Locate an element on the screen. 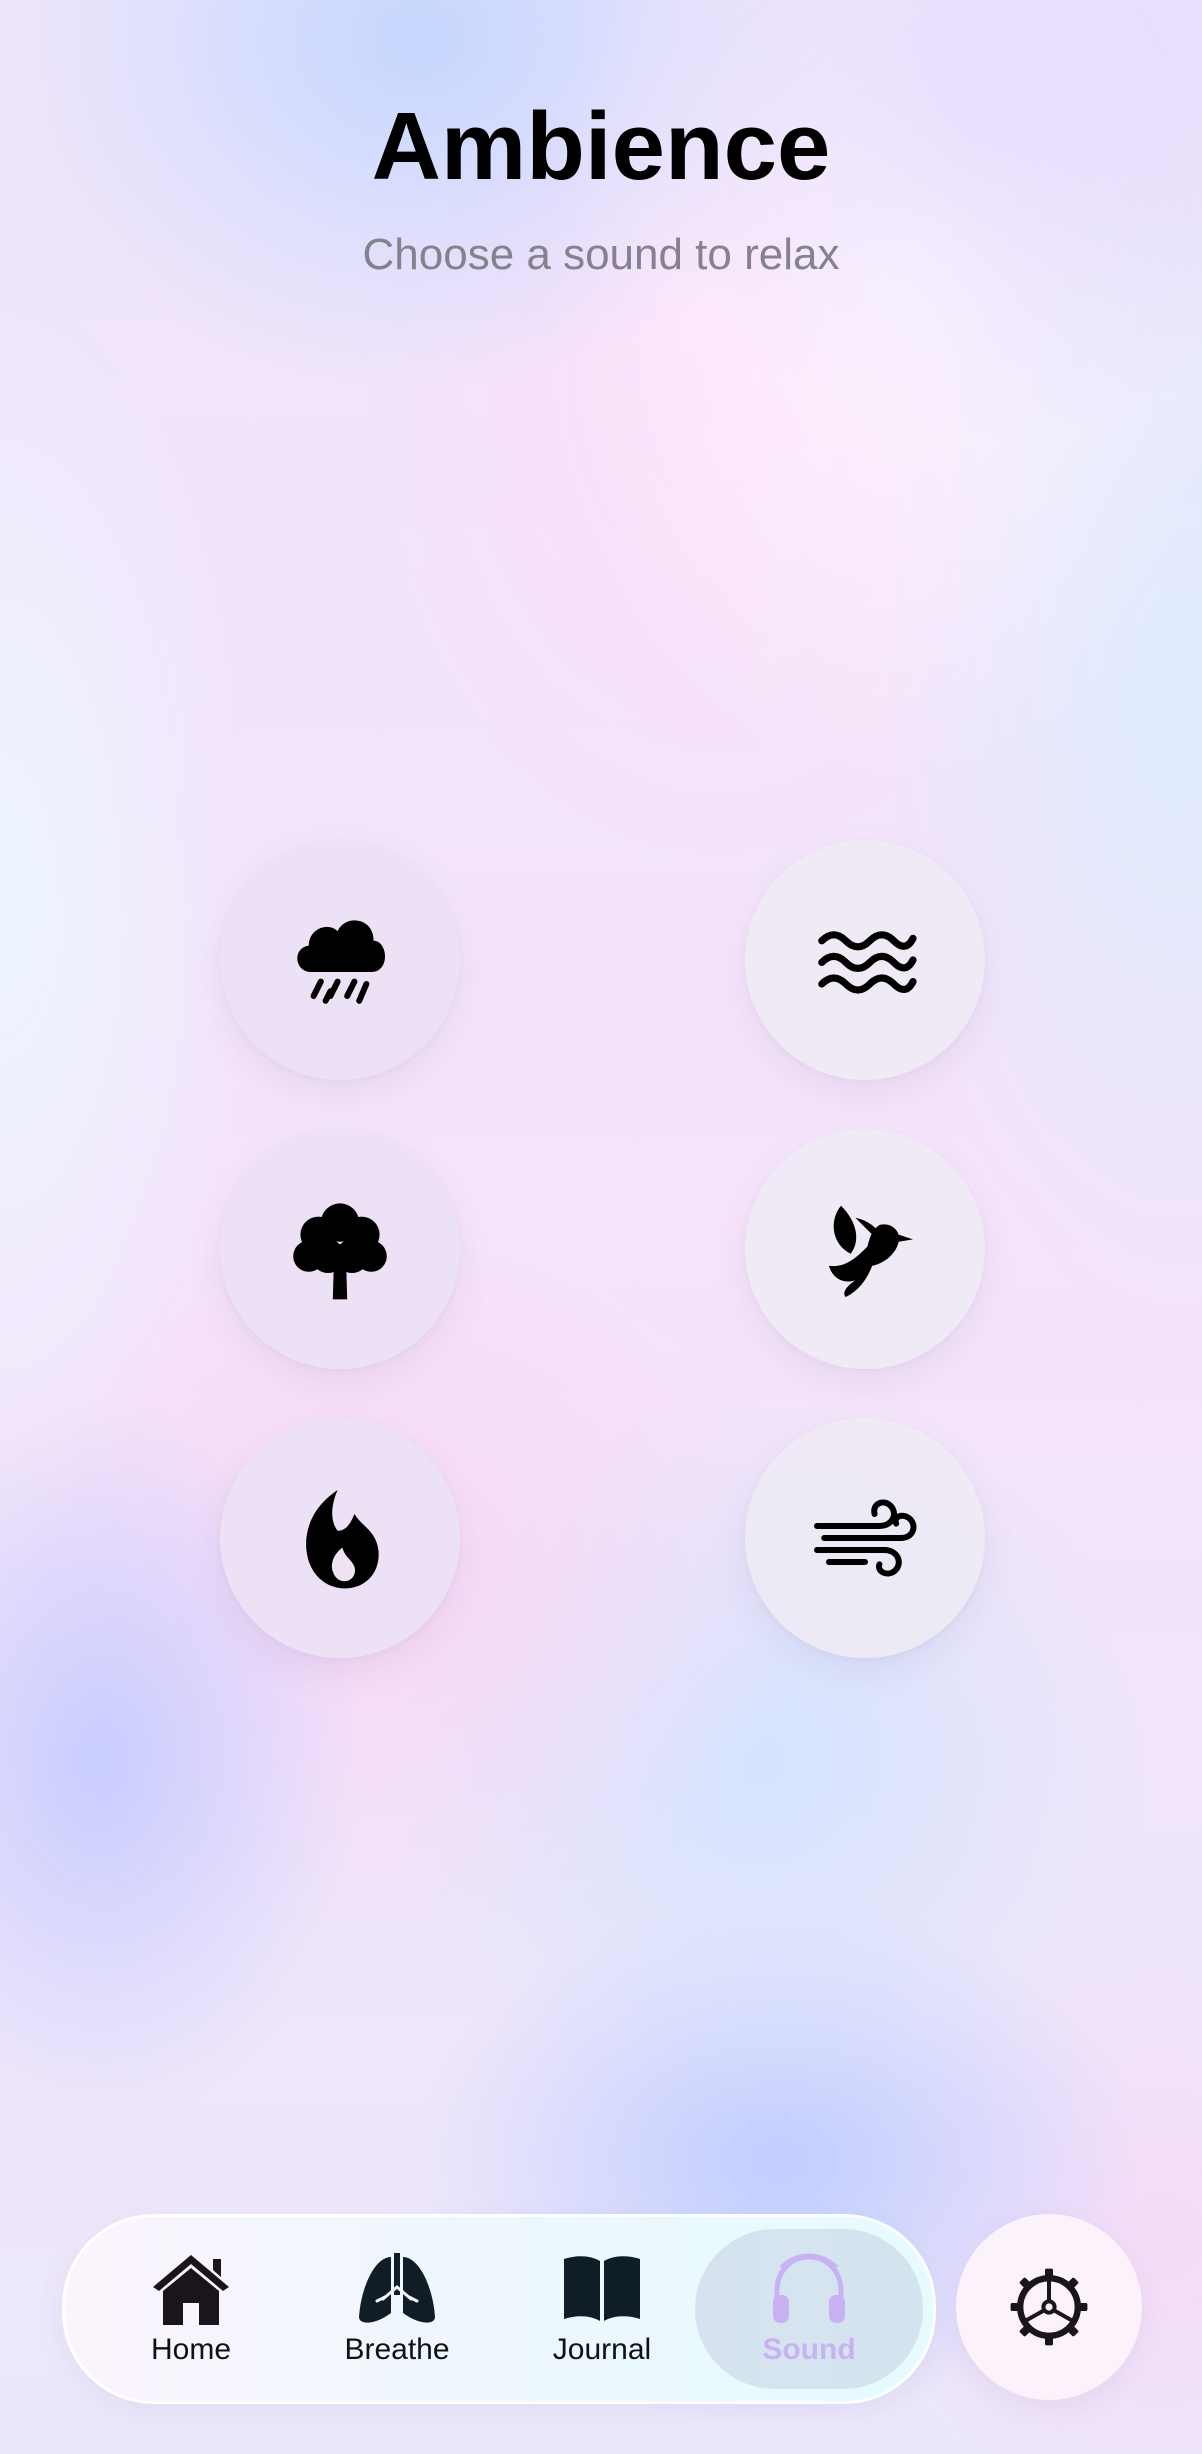 Image resolution: width=1202 pixels, height=2454 pixels. flame-icon is located at coordinates (342, 1539).